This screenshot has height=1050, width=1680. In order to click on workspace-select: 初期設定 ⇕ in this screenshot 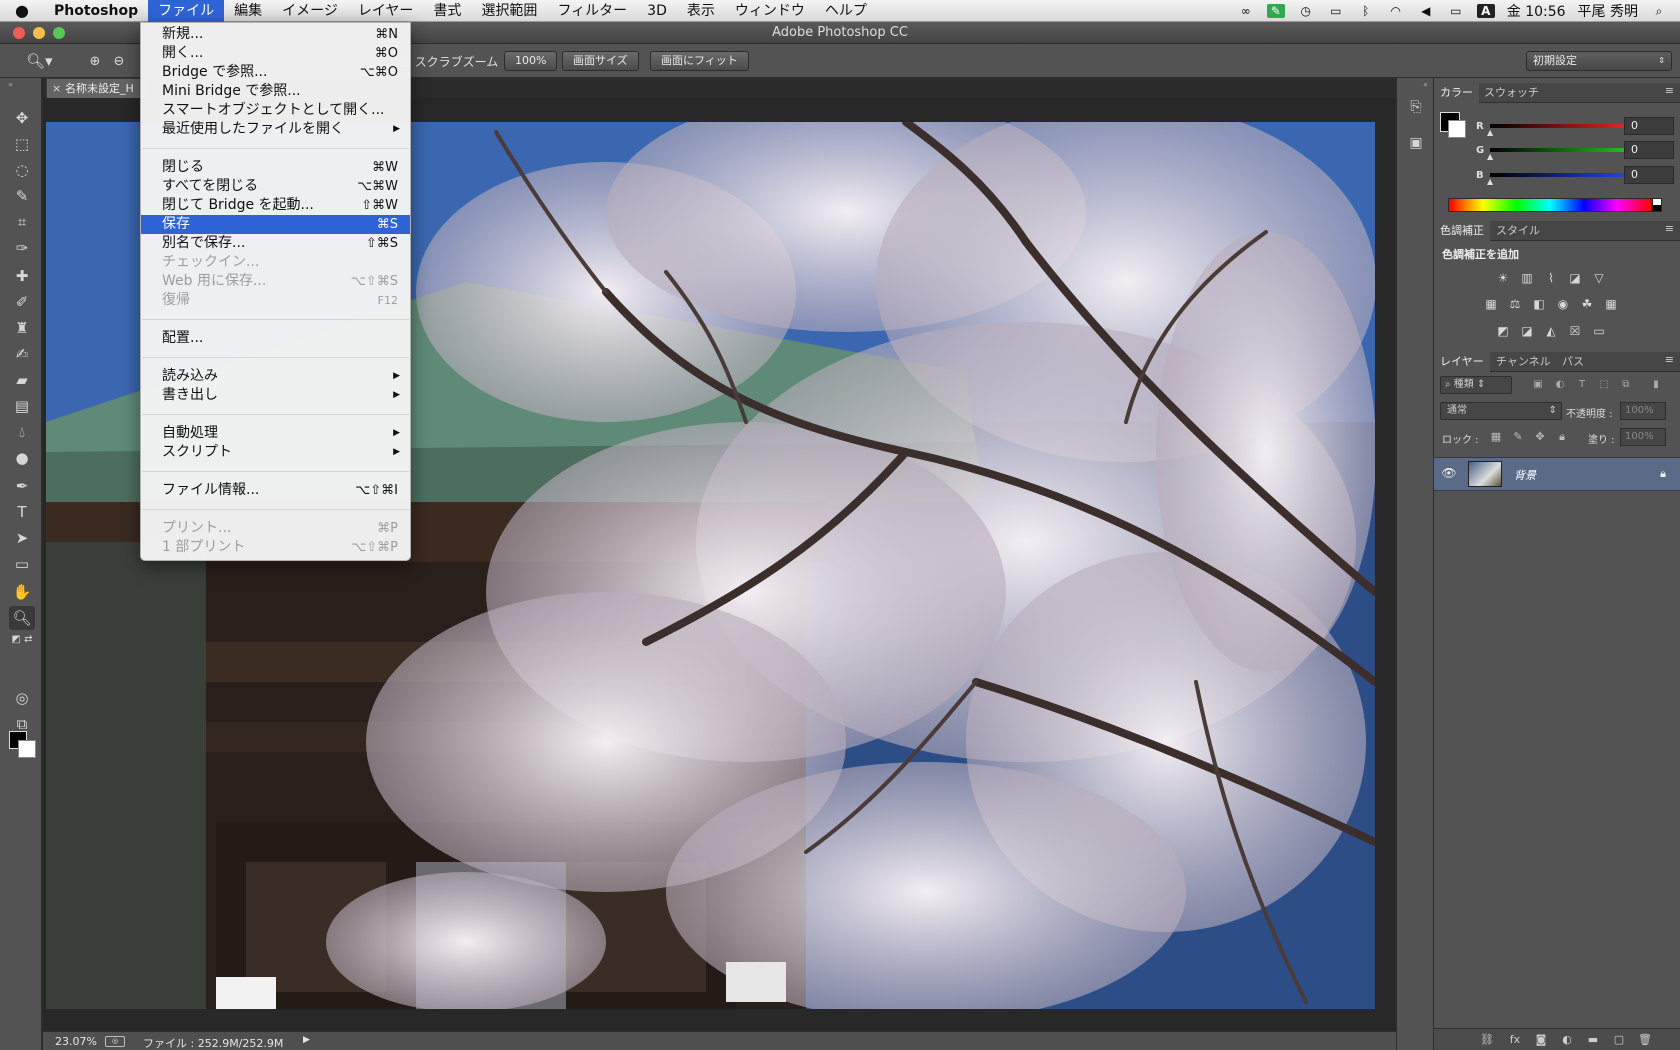, I will do `click(1599, 61)`.